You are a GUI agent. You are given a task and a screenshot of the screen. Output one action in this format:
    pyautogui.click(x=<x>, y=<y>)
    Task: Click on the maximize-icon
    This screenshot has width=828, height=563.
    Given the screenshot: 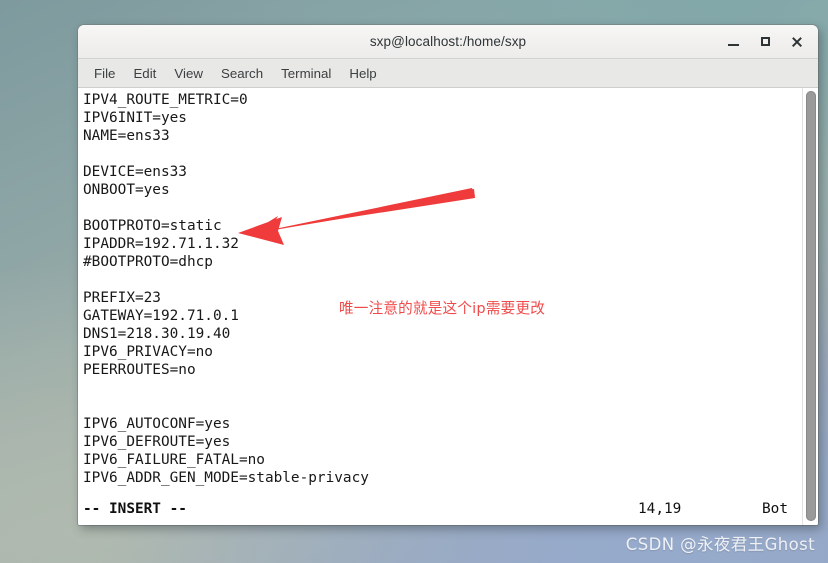 What is the action you would take?
    pyautogui.click(x=765, y=41)
    